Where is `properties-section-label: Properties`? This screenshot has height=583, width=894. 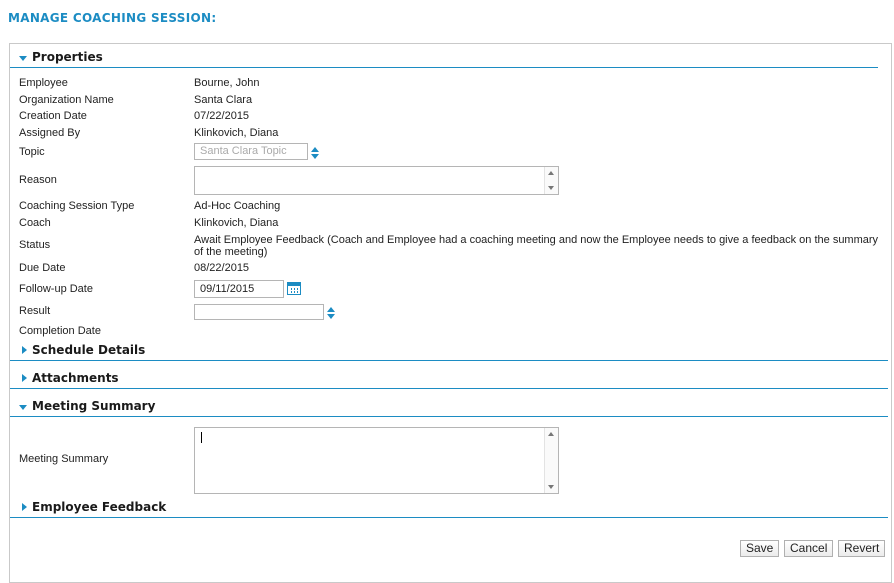
properties-section-label: Properties is located at coordinates (67, 57).